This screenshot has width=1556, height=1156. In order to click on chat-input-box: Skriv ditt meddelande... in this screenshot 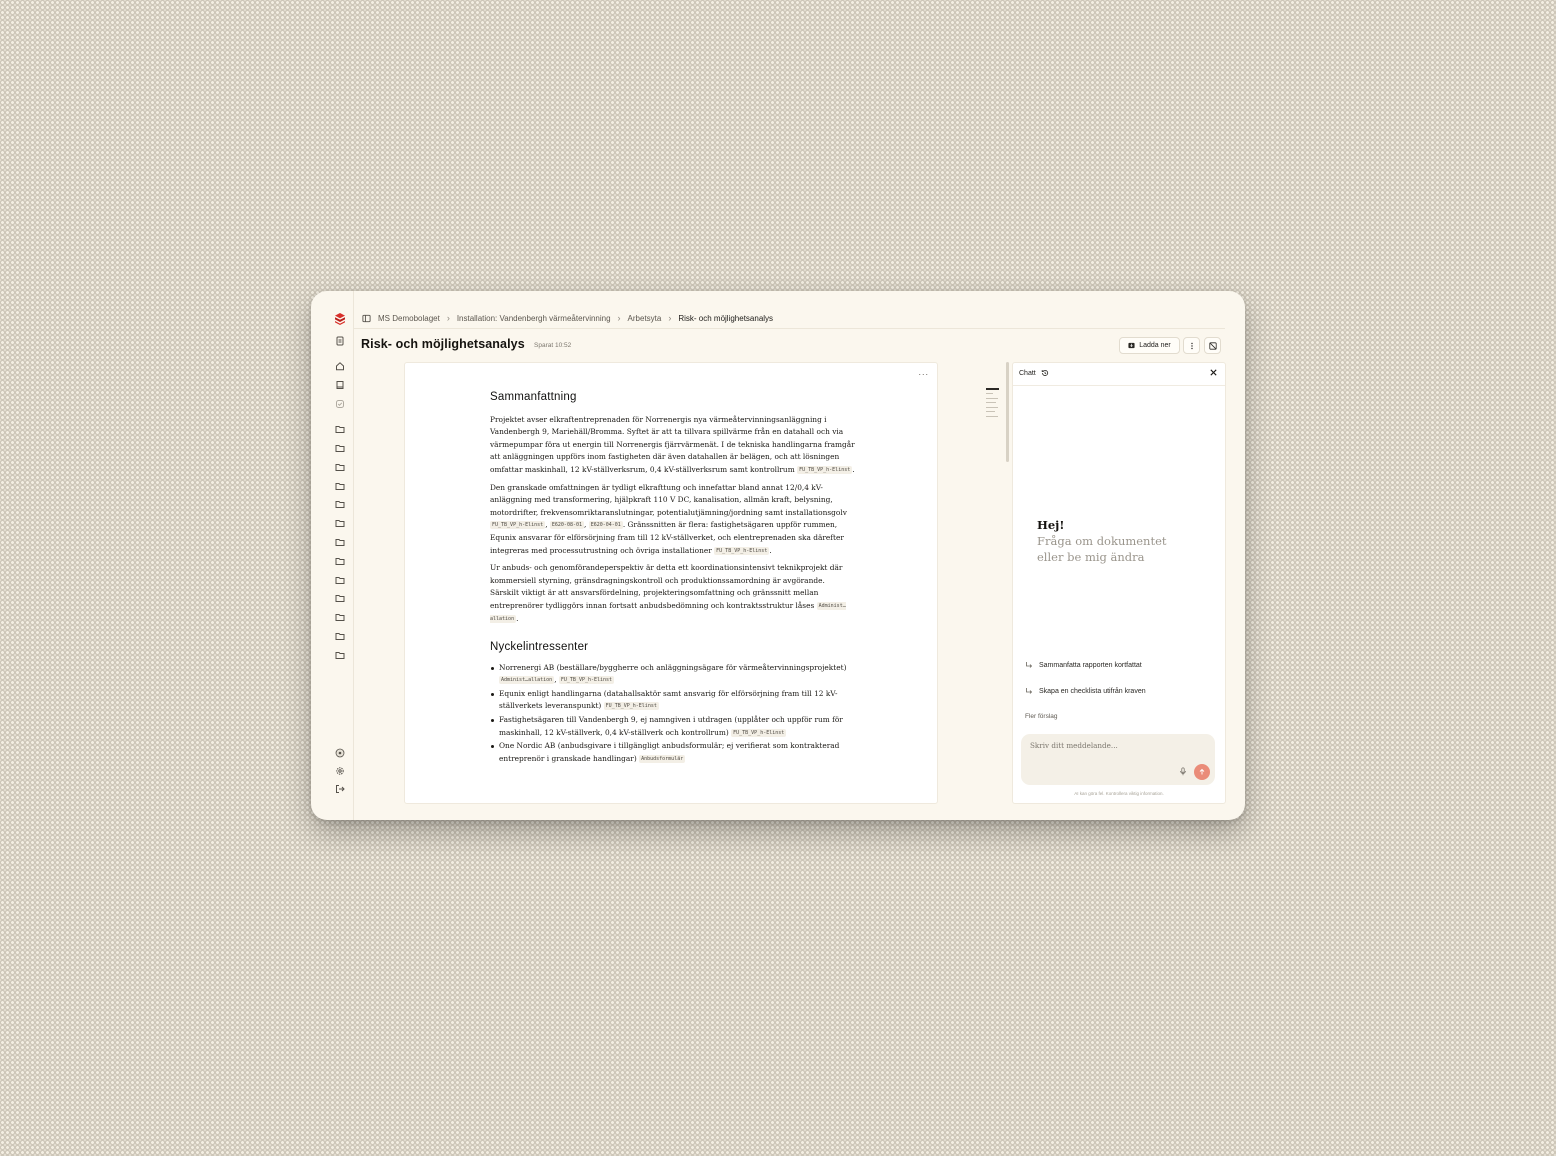, I will do `click(1118, 759)`.